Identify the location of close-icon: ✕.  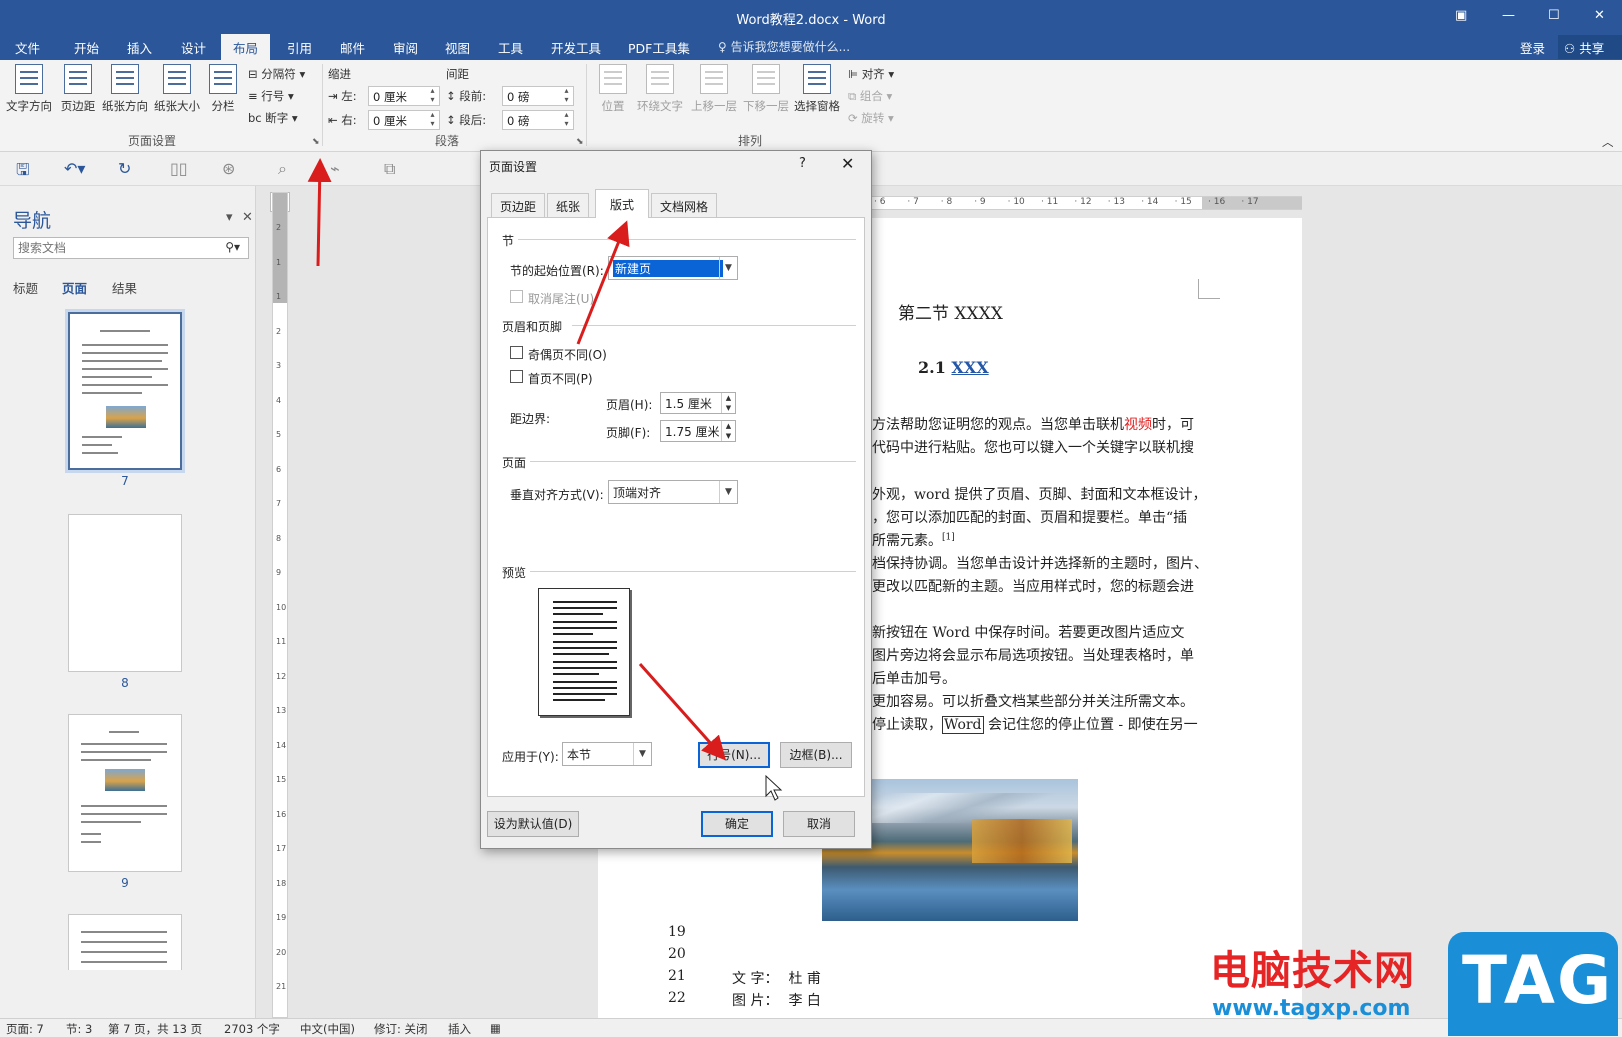
(1599, 15).